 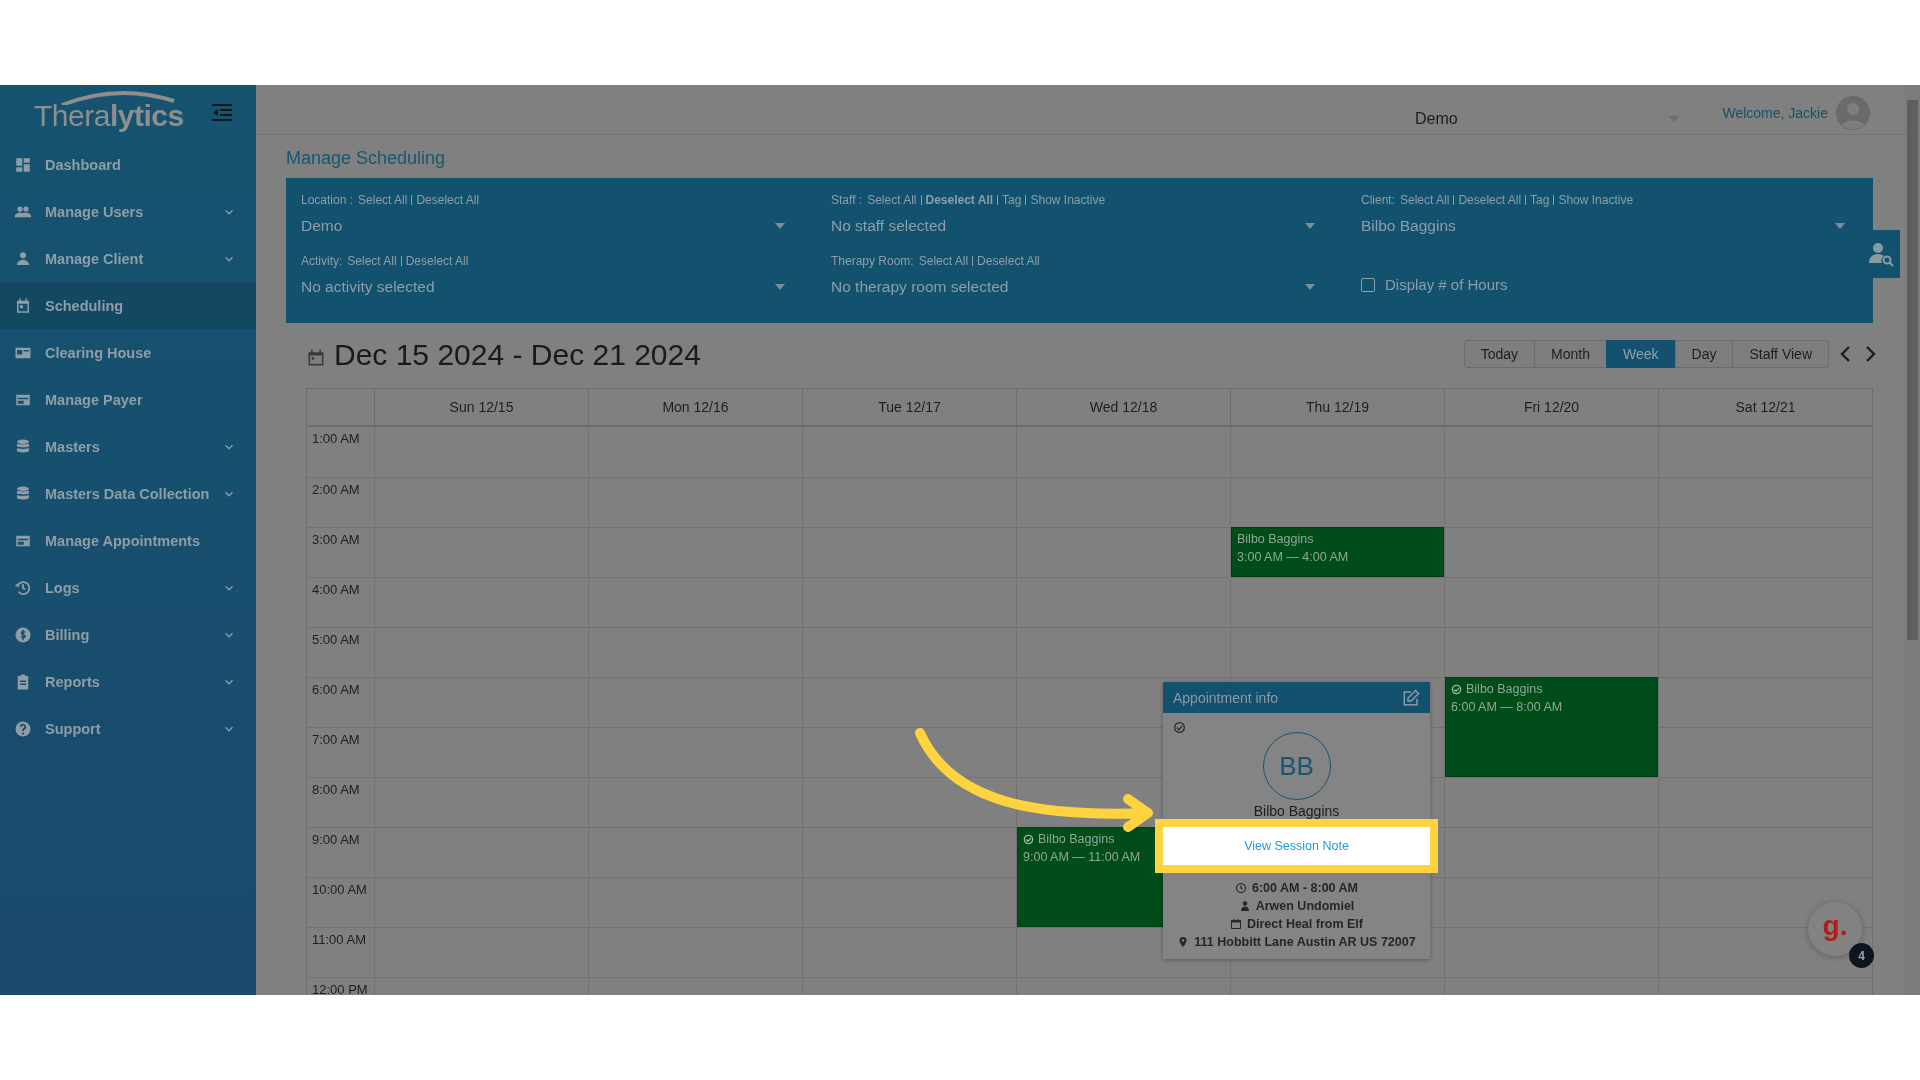 I want to click on help-icon, so click(x=23, y=728).